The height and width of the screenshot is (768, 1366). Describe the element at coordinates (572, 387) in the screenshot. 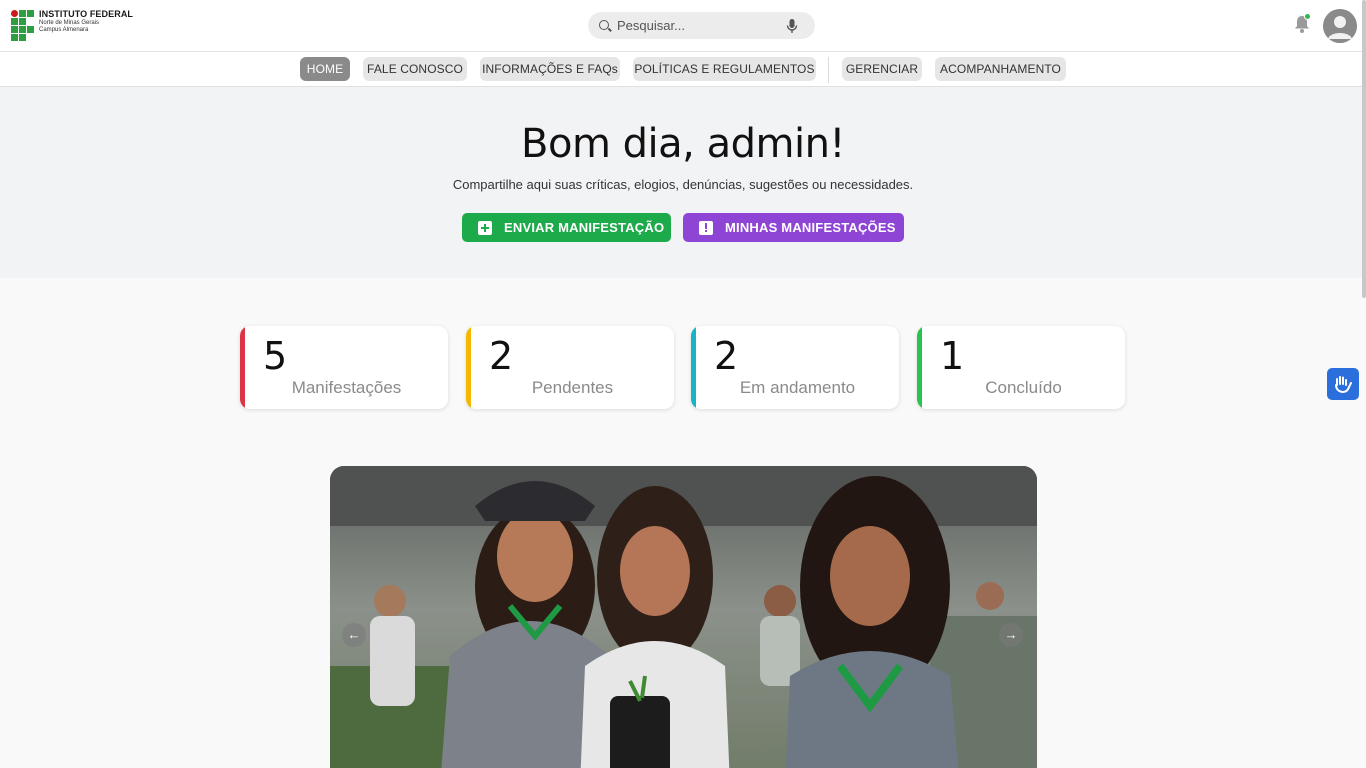

I see `stat-label: Pendentes` at that location.